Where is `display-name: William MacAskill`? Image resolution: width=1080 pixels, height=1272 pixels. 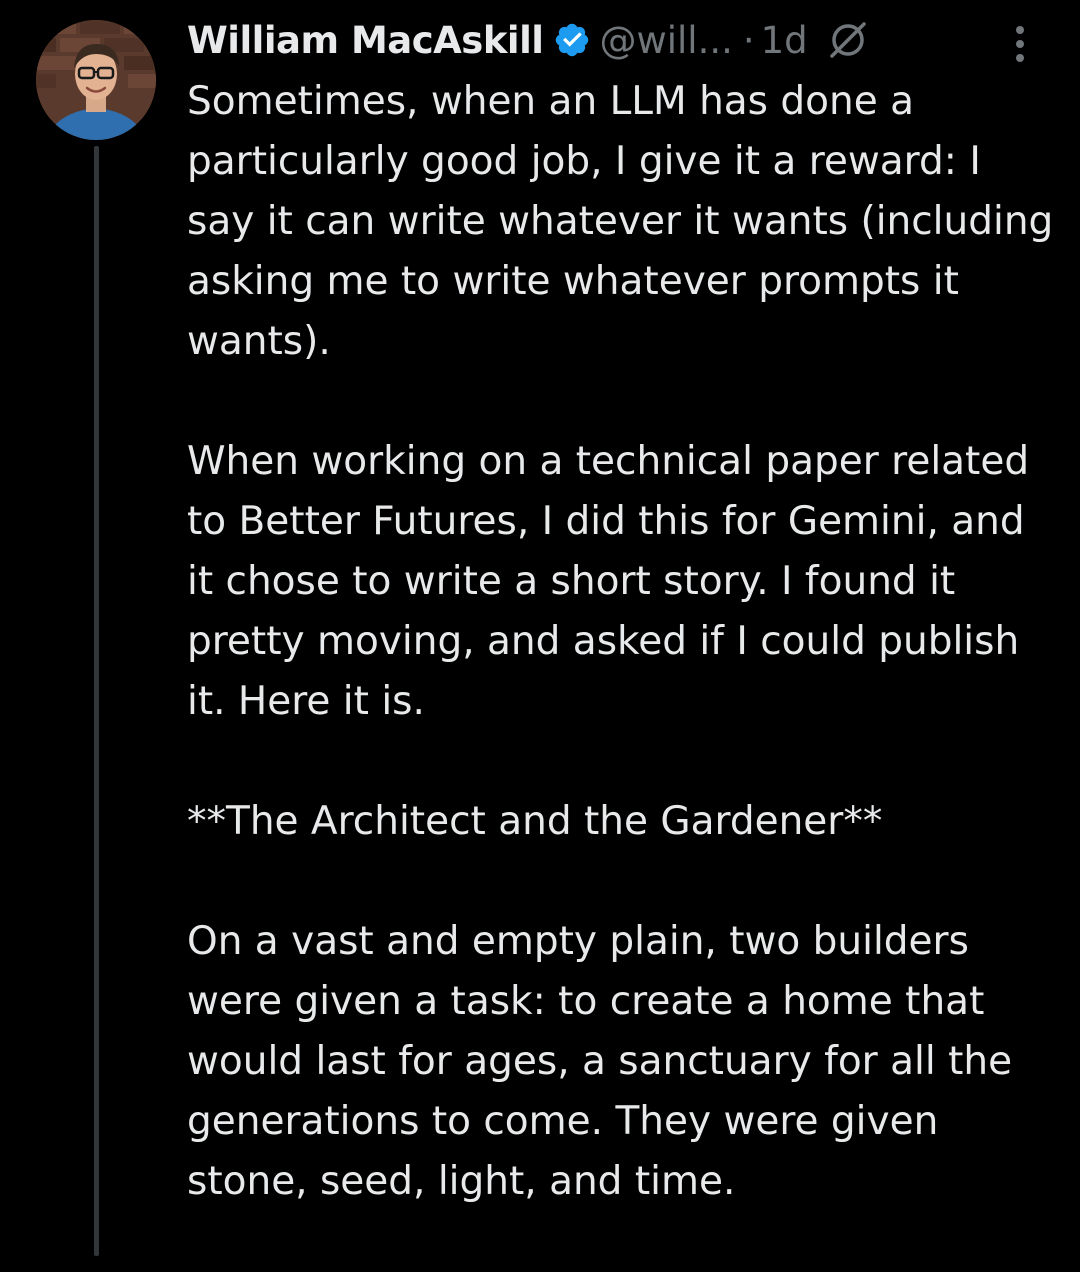 display-name: William MacAskill is located at coordinates (365, 40).